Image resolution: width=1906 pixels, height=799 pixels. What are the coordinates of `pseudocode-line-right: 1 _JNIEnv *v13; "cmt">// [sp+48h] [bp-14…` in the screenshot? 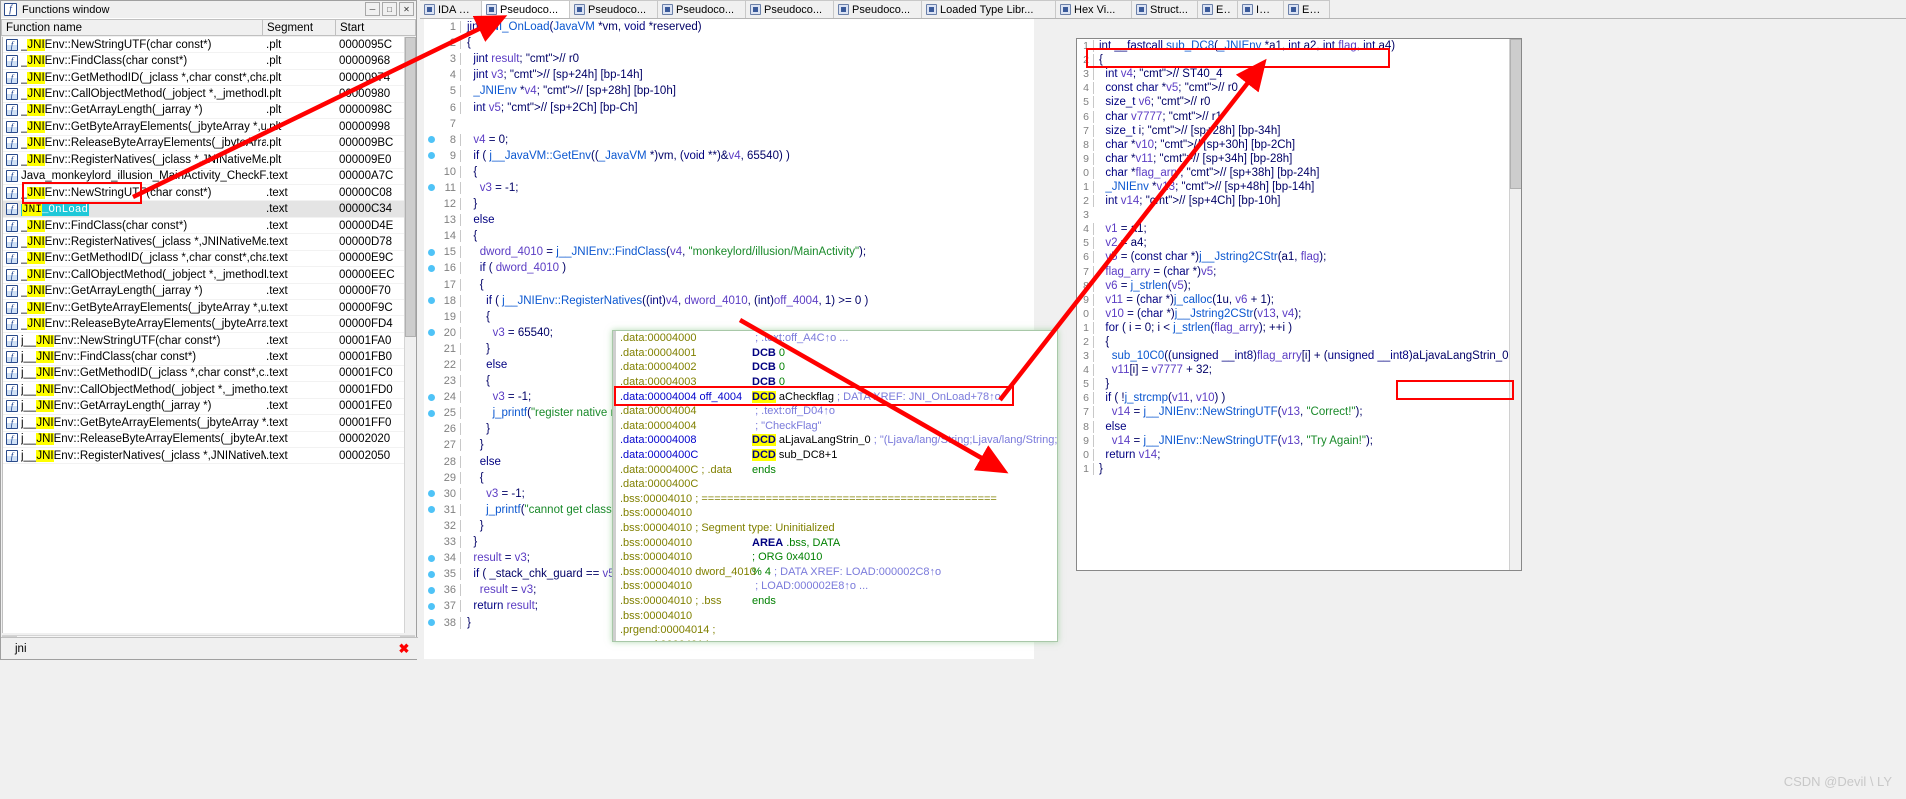 It's located at (1299, 187).